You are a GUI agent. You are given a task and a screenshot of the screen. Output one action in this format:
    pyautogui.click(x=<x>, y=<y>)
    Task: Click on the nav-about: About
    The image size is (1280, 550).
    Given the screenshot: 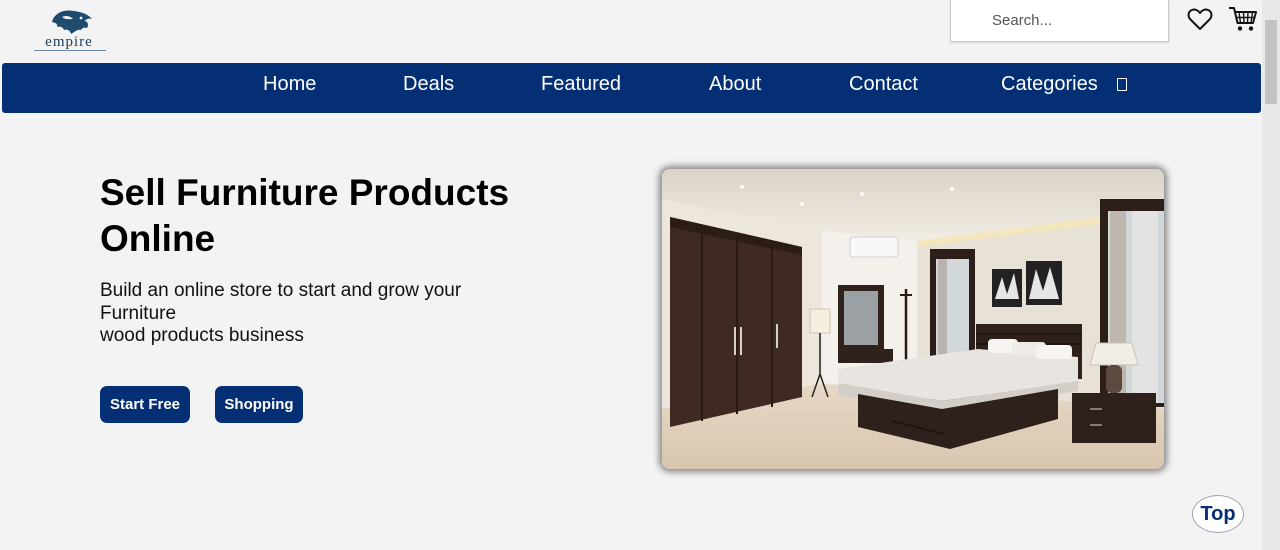 What is the action you would take?
    pyautogui.click(x=735, y=88)
    